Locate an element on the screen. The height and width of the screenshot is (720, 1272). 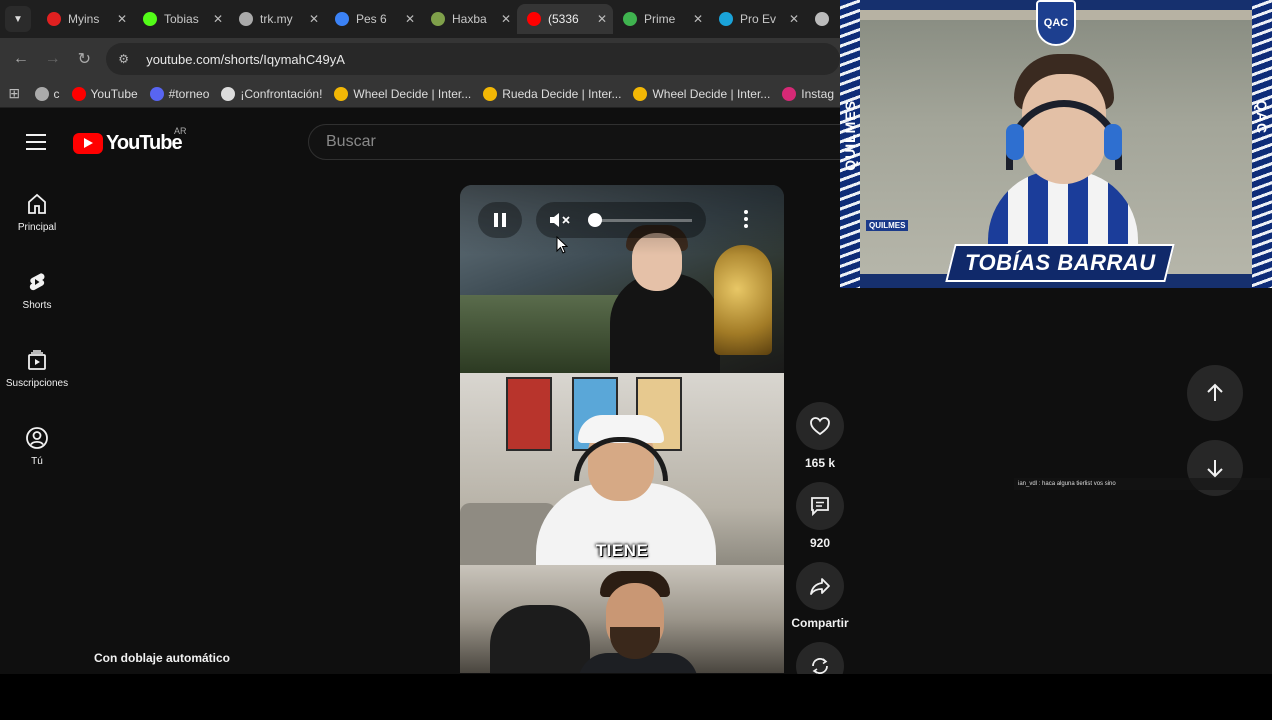
tab-title: Pes 6 is located at coordinates (371, 19).